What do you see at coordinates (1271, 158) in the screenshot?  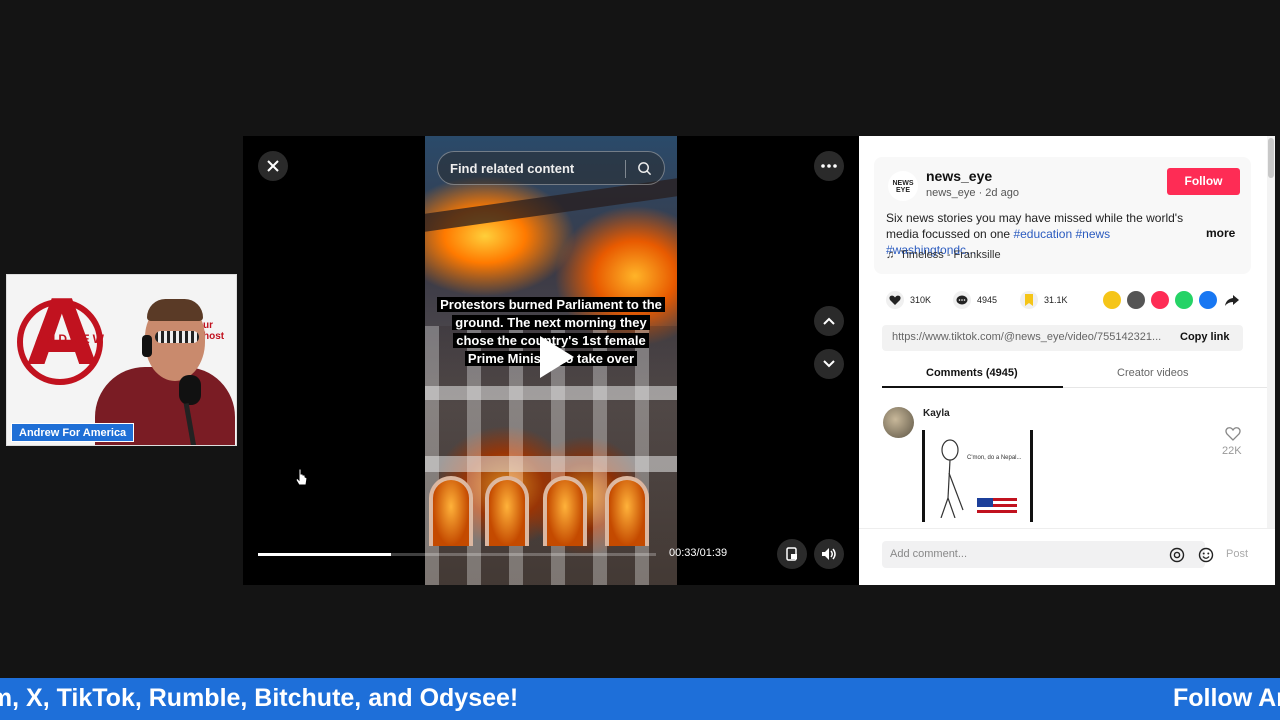 I see `scrollbar-thumb` at bounding box center [1271, 158].